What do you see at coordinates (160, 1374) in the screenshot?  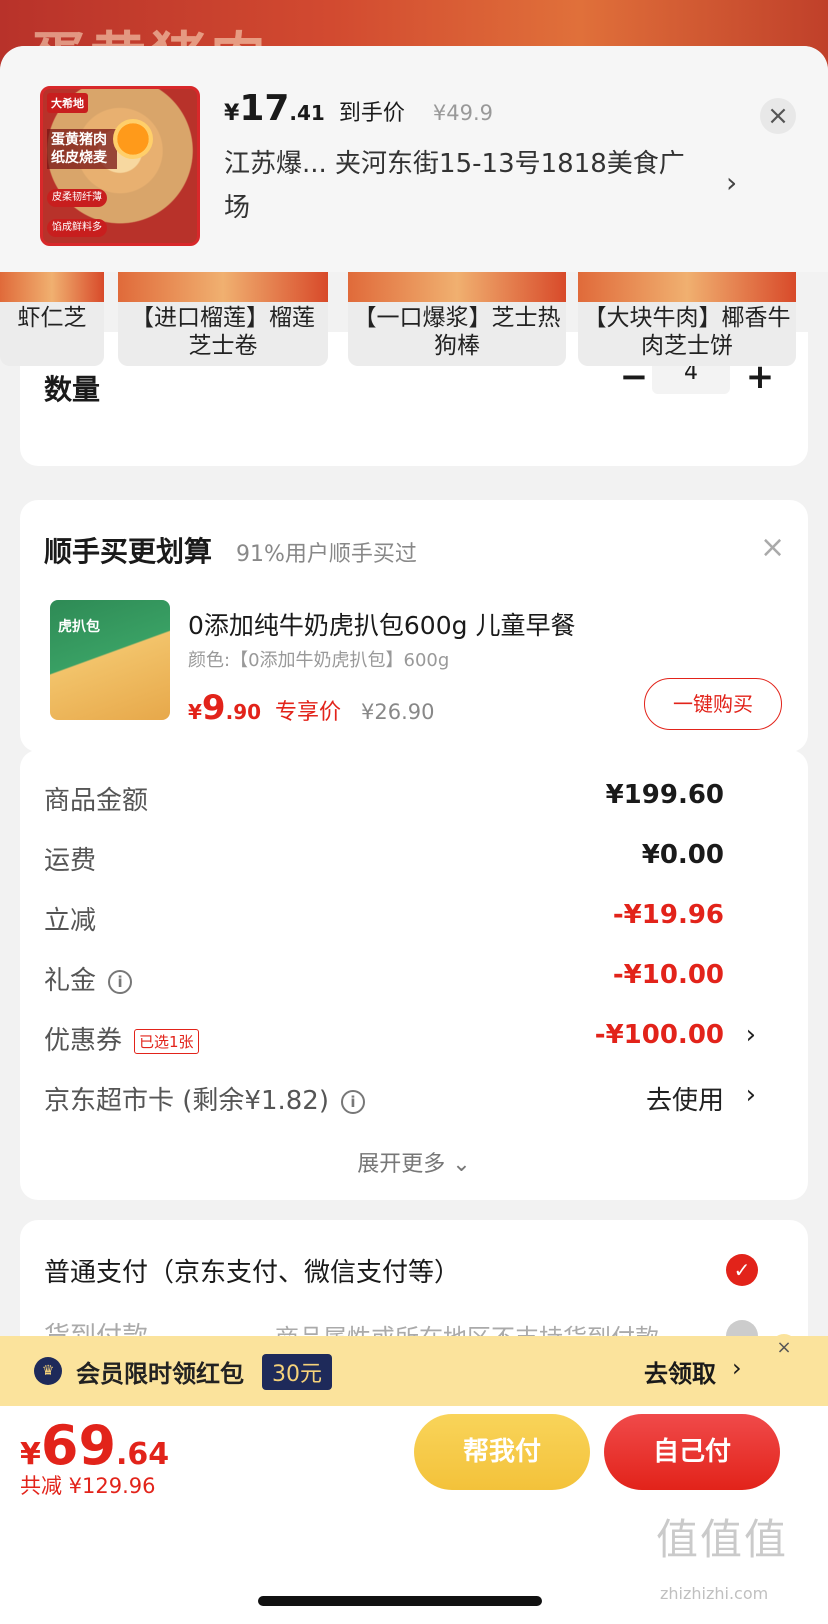 I see `banner-text: 会员限时领红包` at bounding box center [160, 1374].